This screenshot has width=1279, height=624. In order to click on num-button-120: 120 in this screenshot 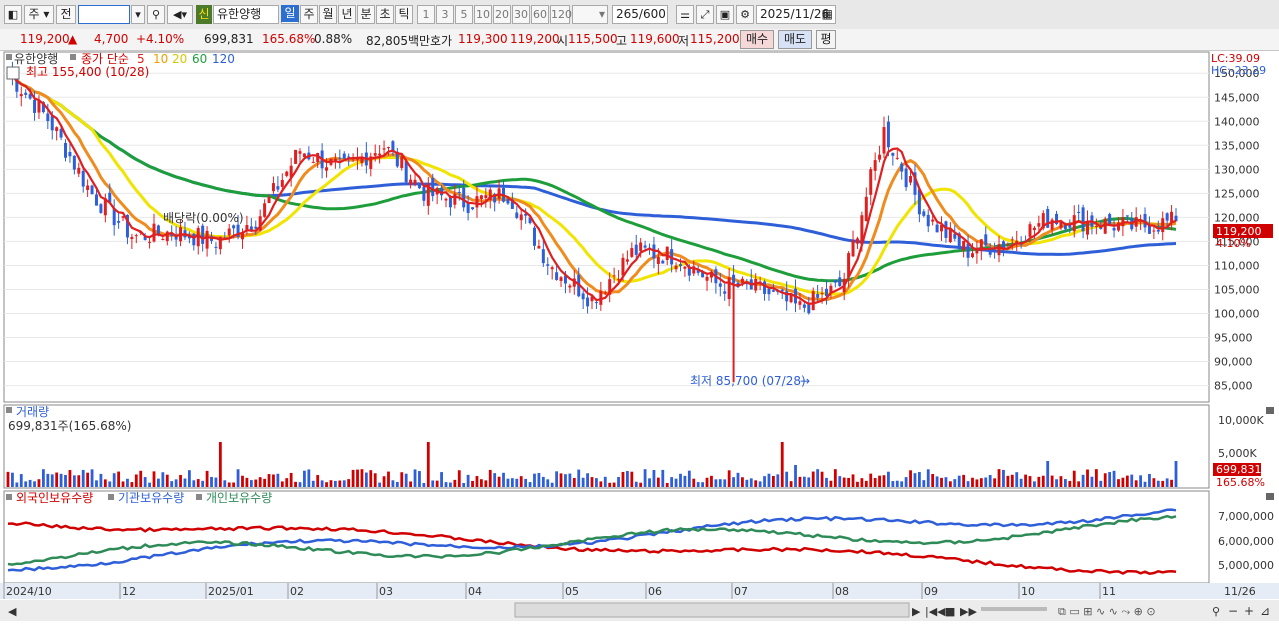, I will do `click(561, 14)`.